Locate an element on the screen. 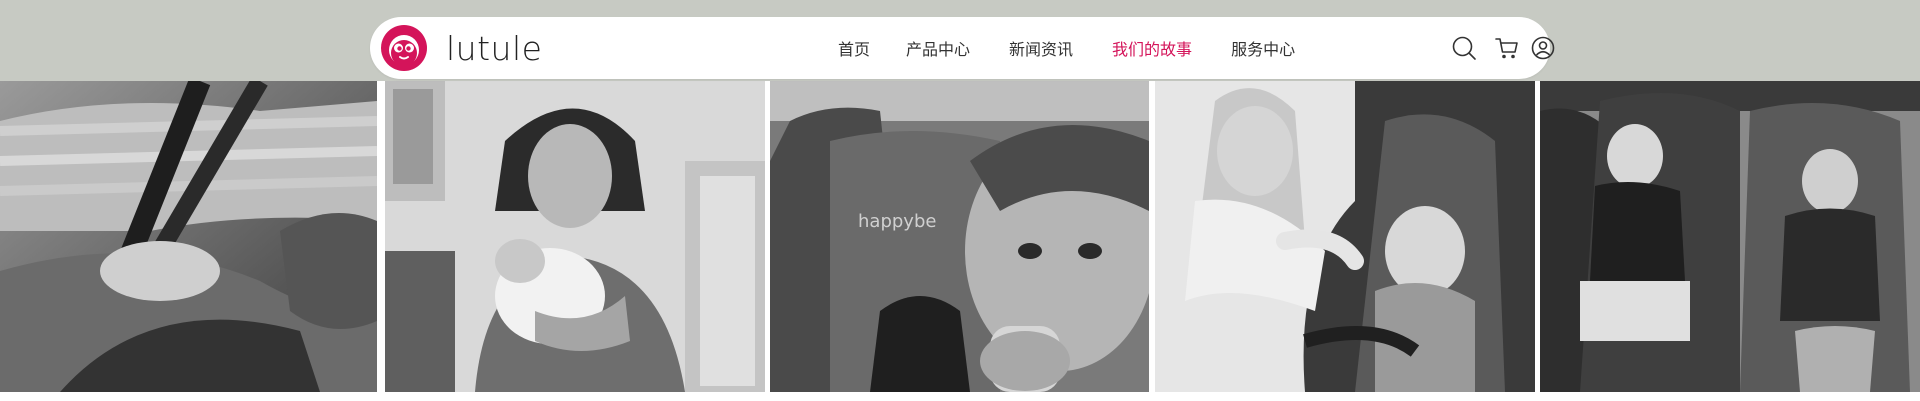 The width and height of the screenshot is (1920, 401). cart-icon is located at coordinates (1507, 48).